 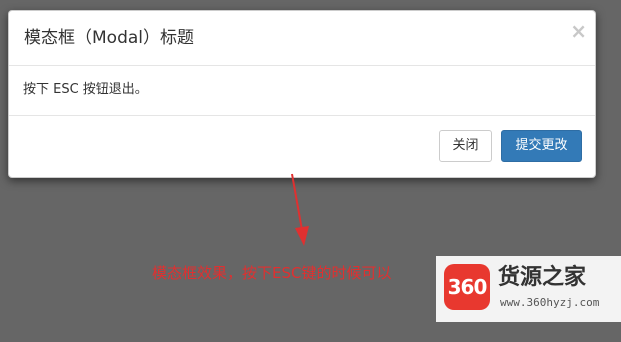 I want to click on modal-body-text: 按下 ESC 按钮退出。, so click(x=85, y=89).